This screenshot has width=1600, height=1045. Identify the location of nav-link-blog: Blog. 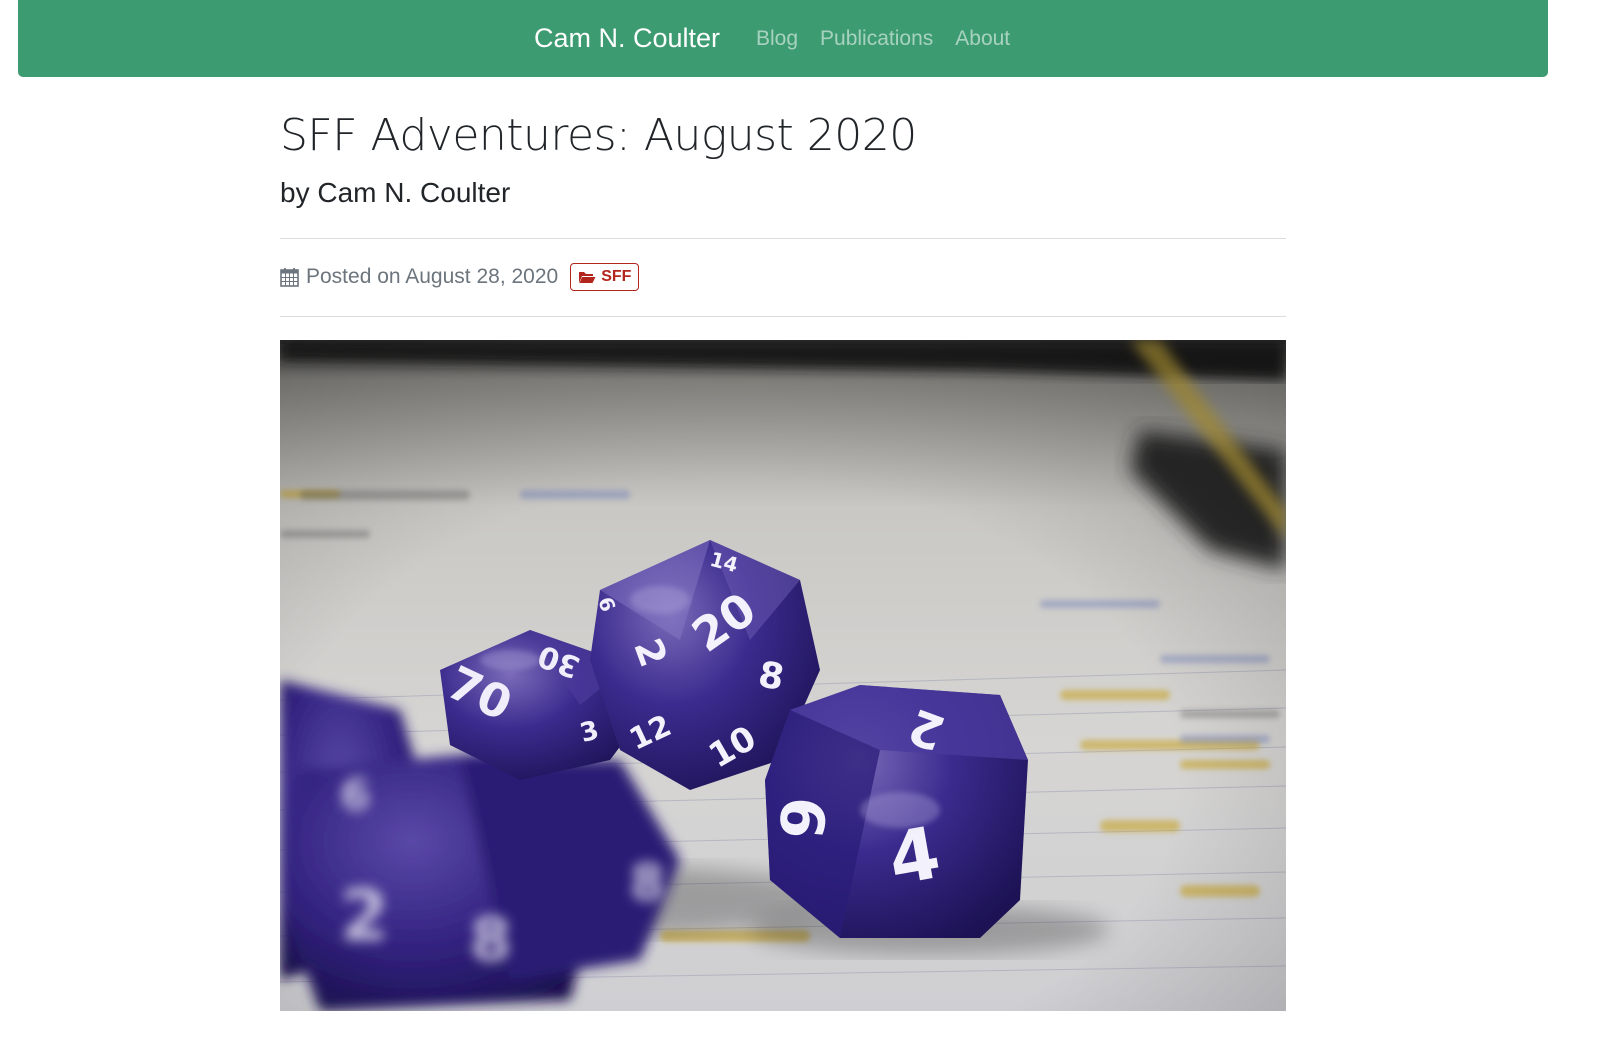
(777, 39).